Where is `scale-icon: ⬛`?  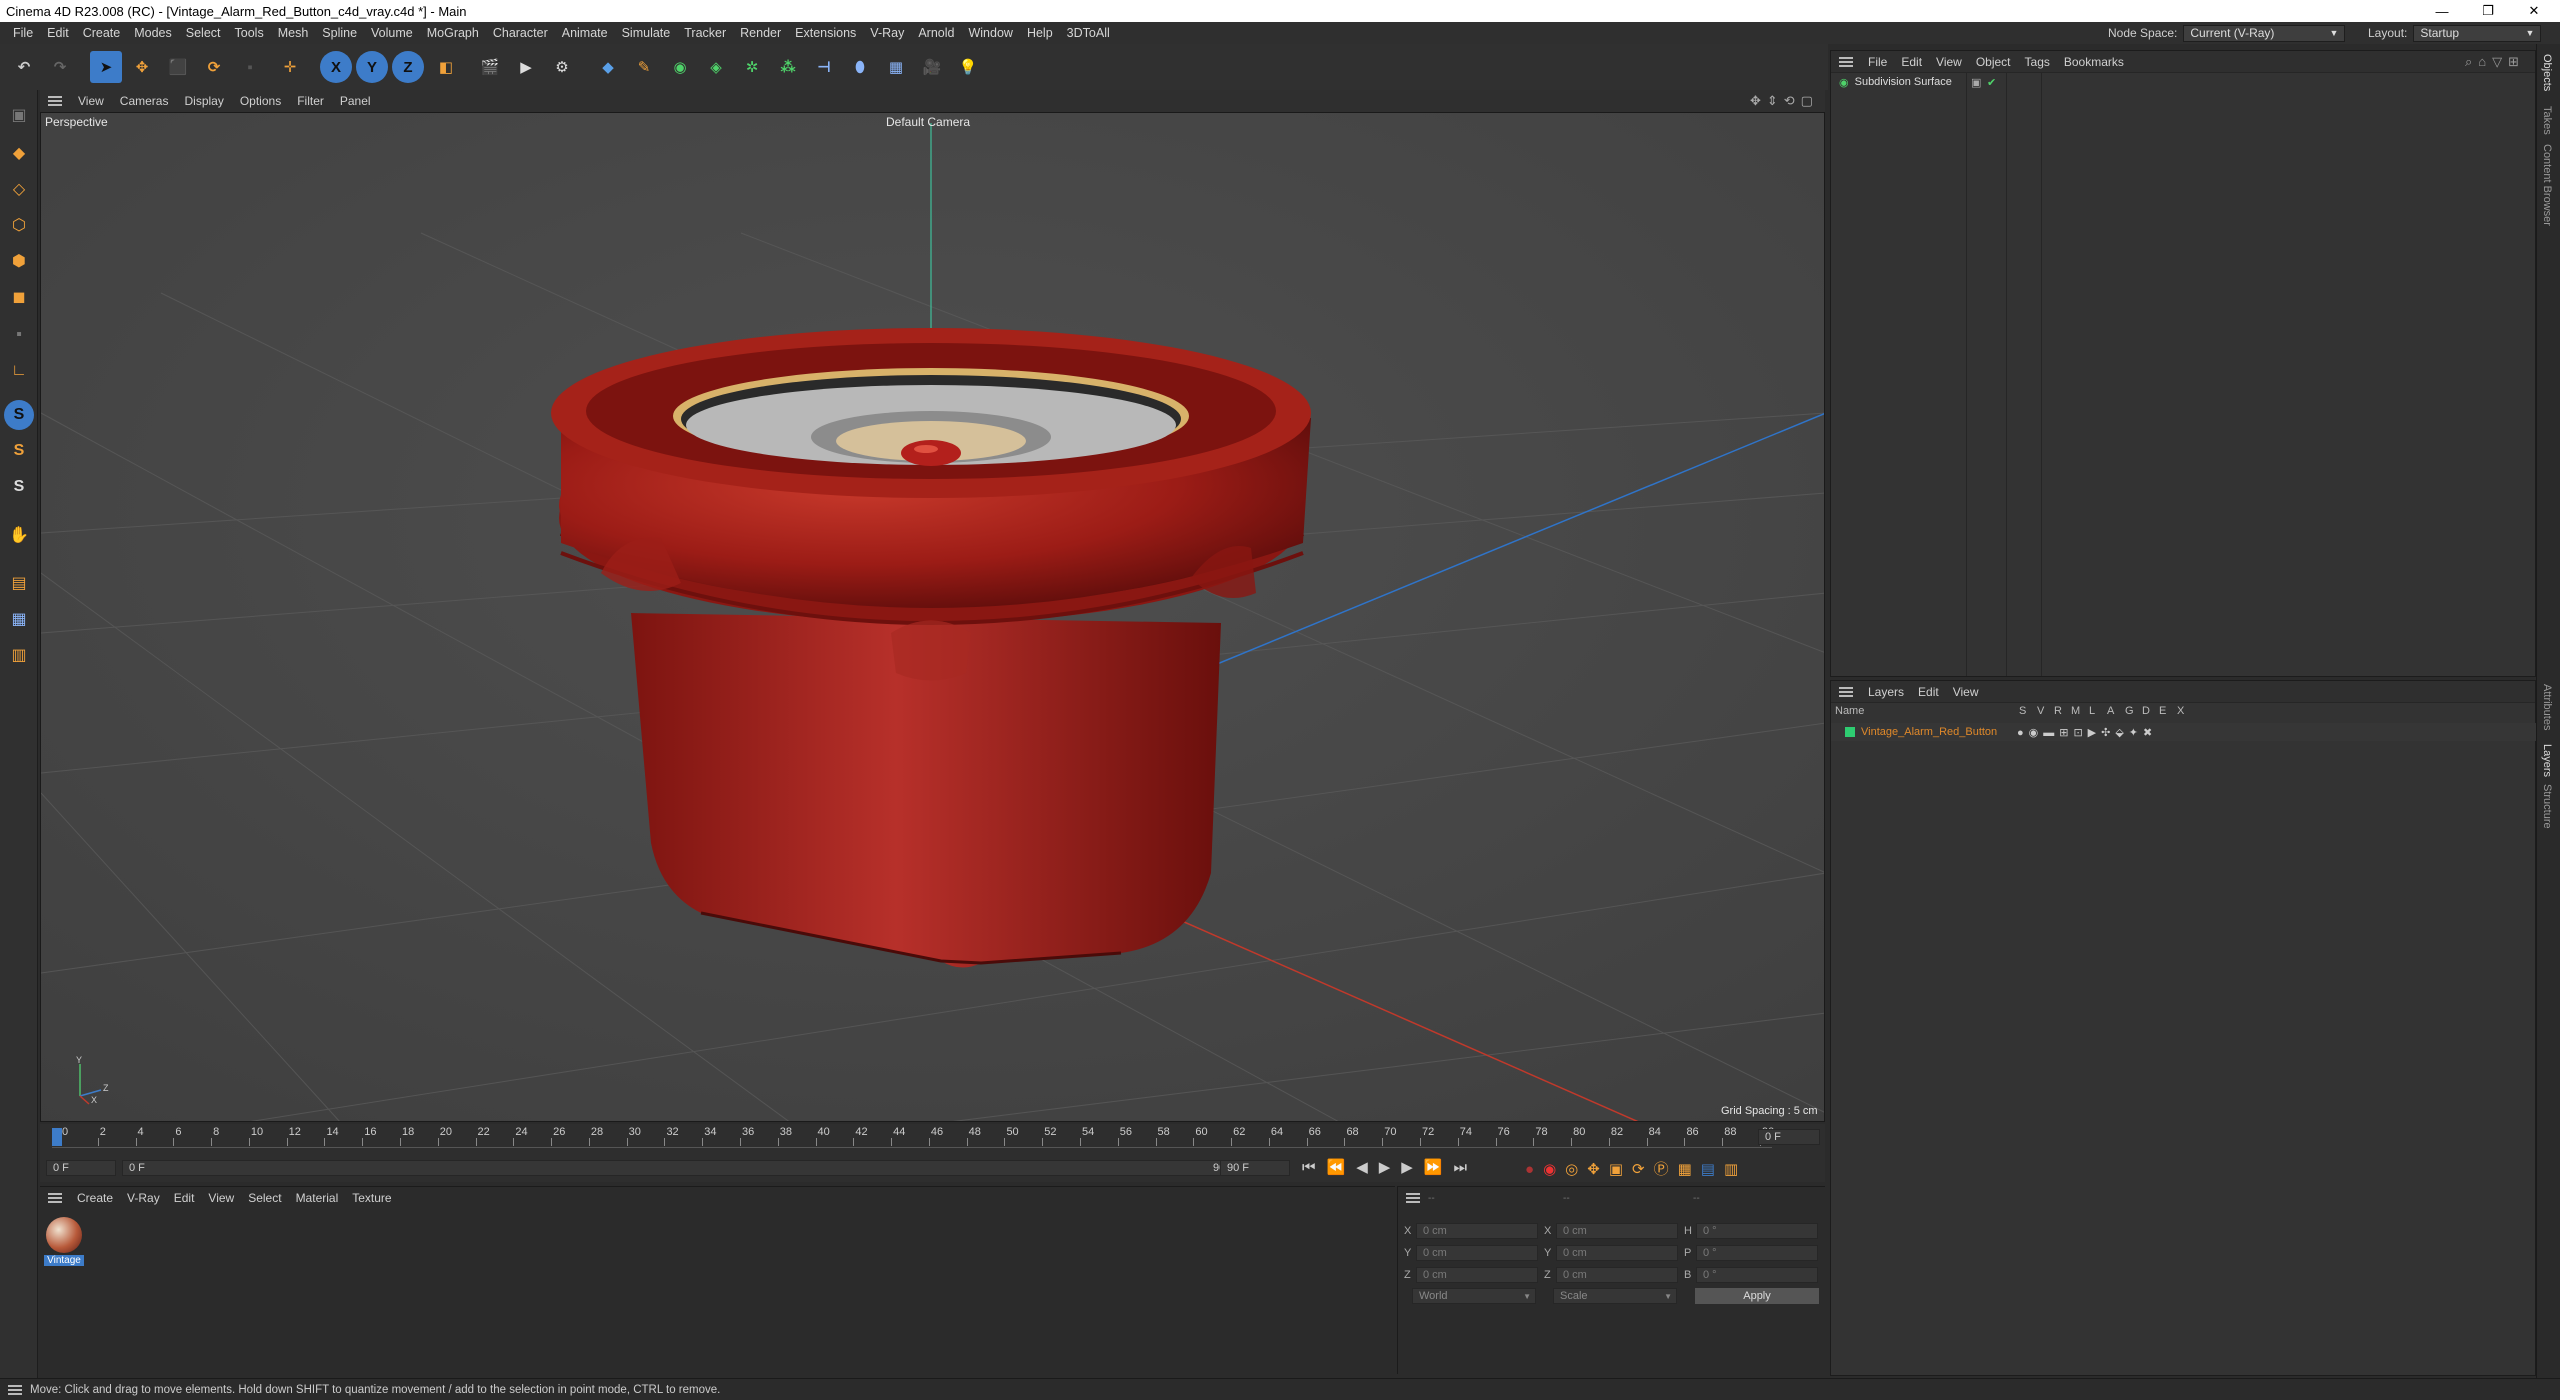
scale-icon: ⬛ is located at coordinates (178, 67).